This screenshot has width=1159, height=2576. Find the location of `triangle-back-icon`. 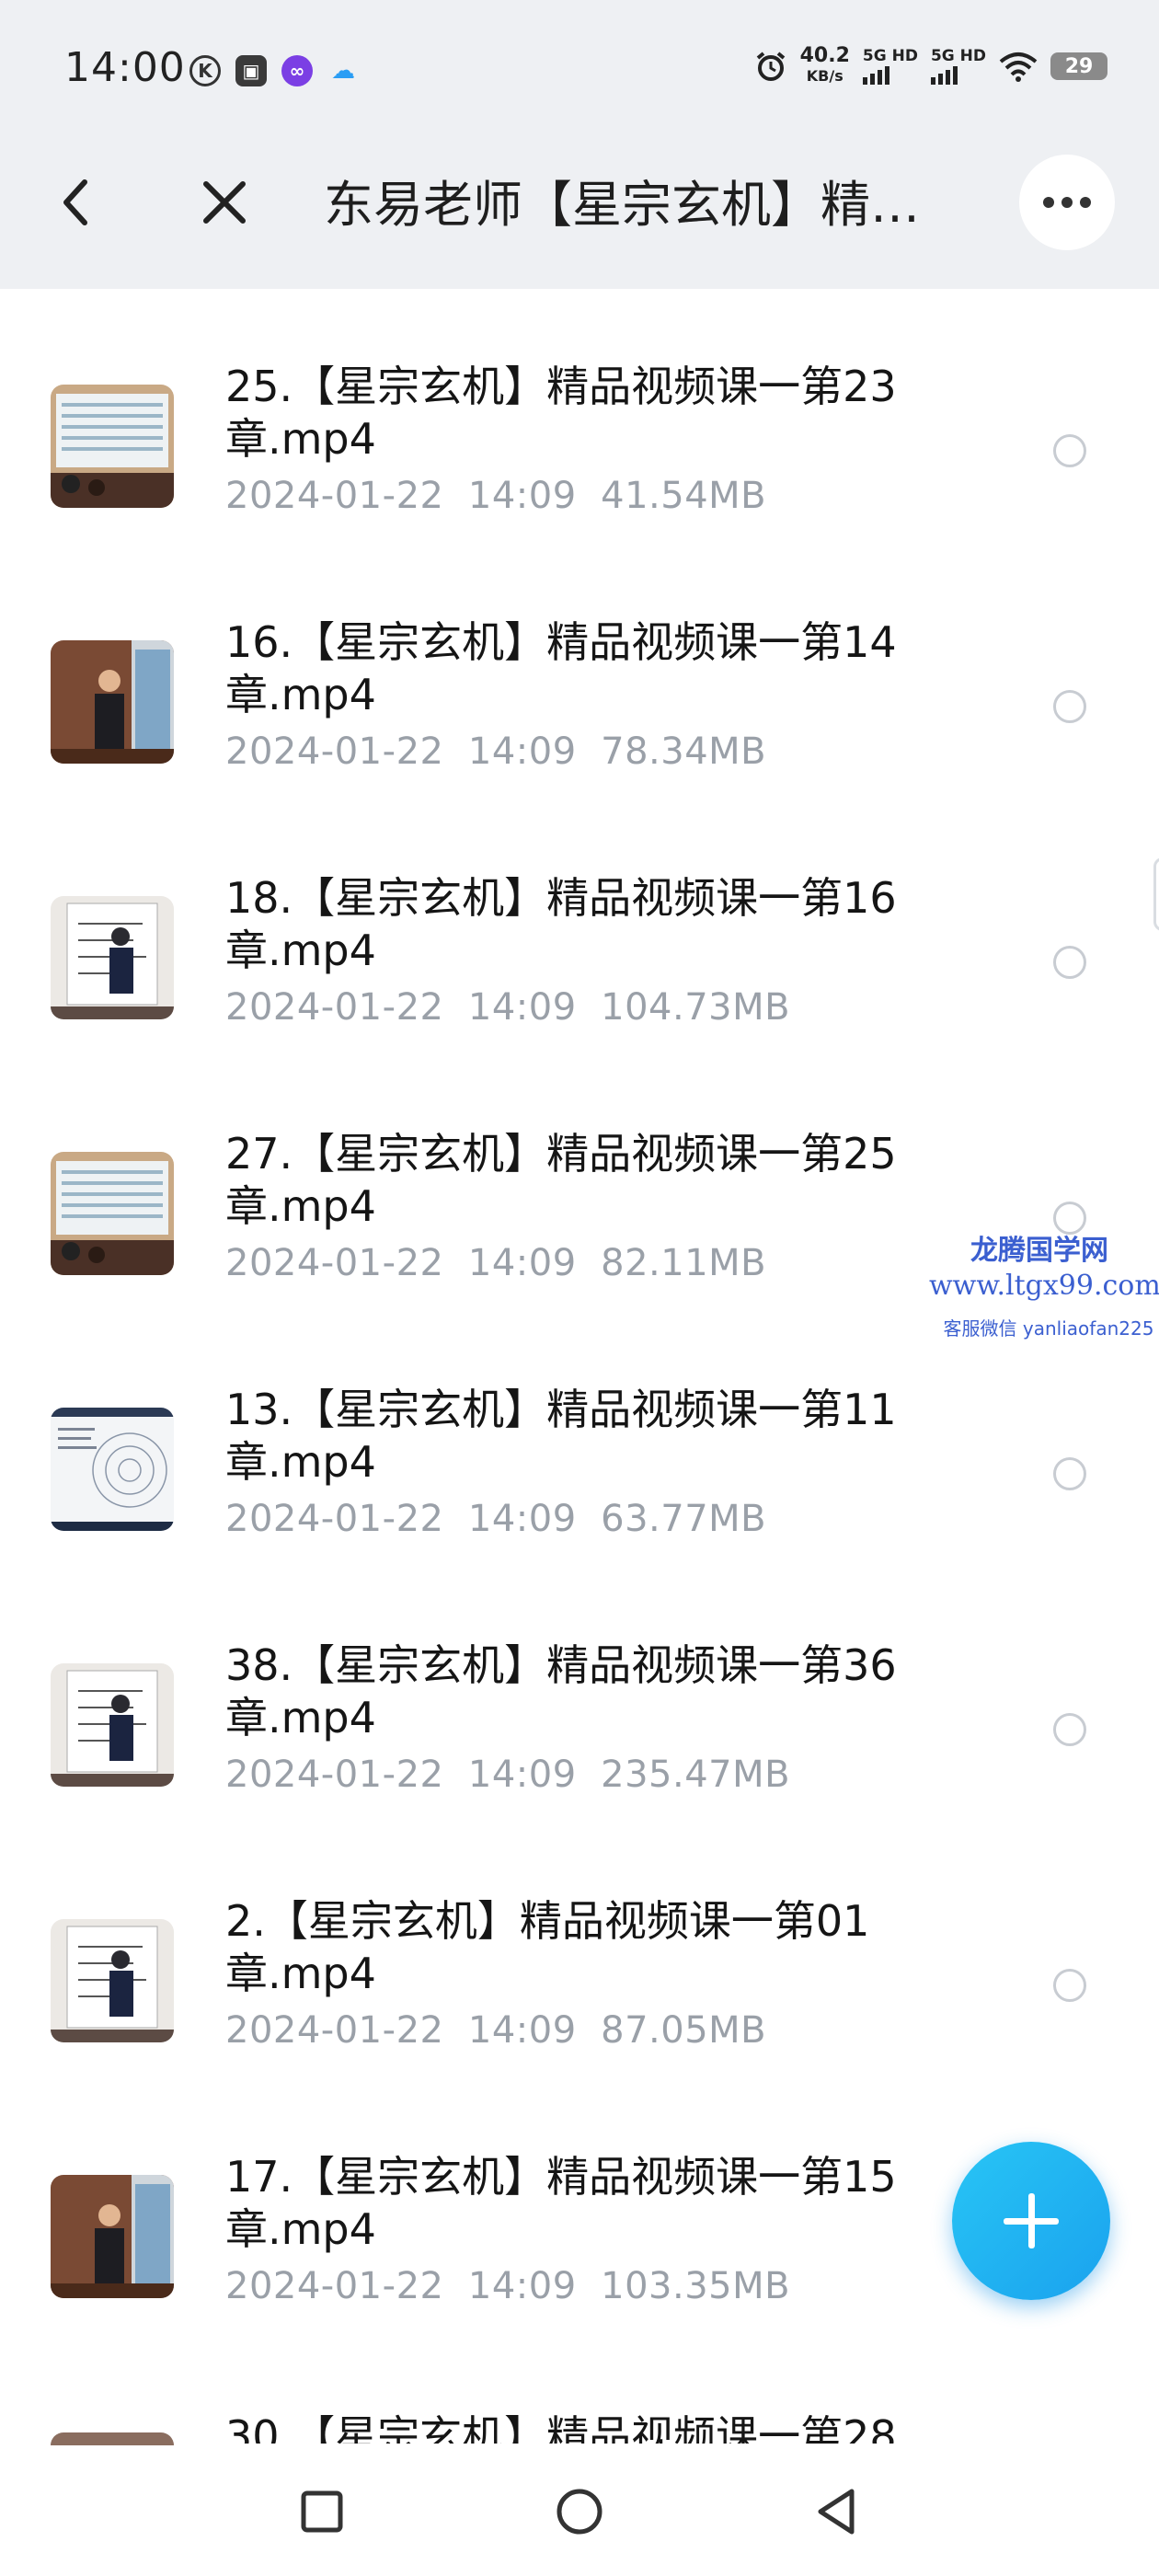

triangle-back-icon is located at coordinates (837, 2511).